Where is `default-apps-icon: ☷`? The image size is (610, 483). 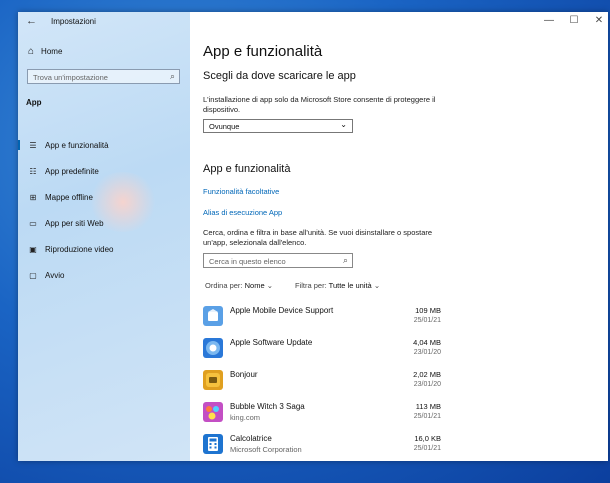
default-apps-icon: ☷ is located at coordinates (33, 171).